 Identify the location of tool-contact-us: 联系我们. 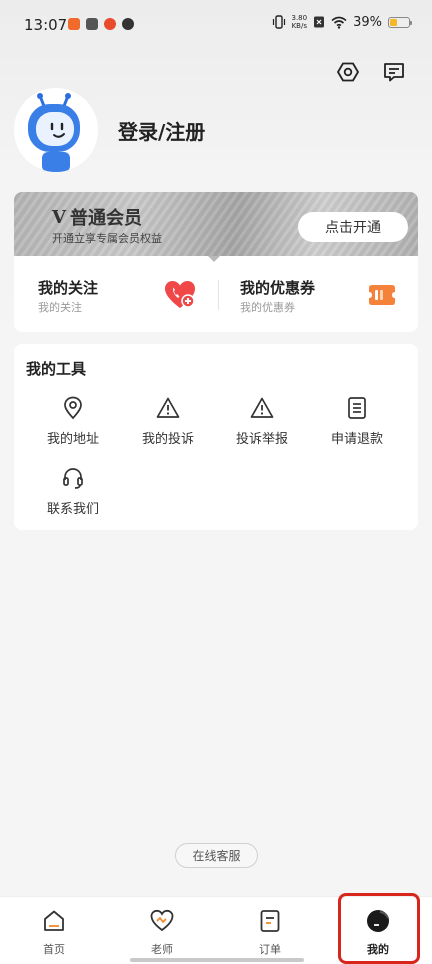
(73, 496).